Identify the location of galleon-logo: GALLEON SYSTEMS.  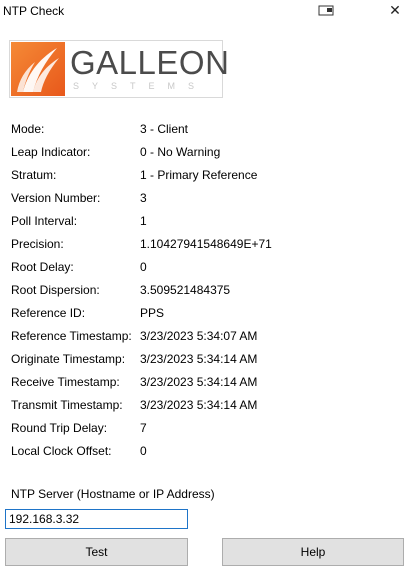
(119, 69).